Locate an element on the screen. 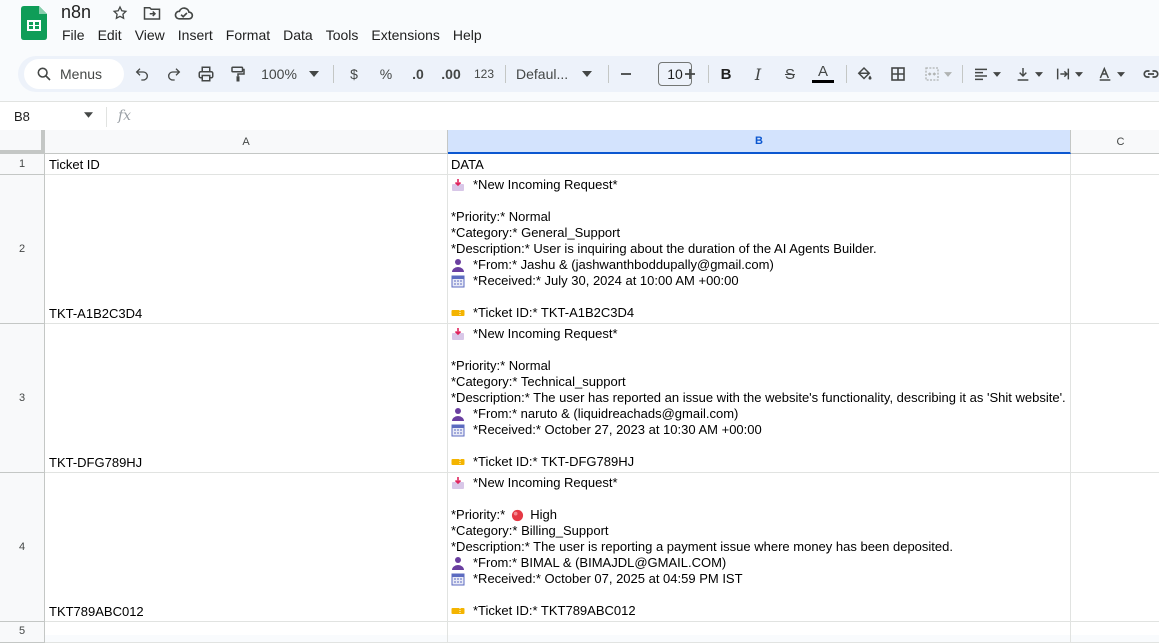 The width and height of the screenshot is (1159, 643). increase-decimal-label: .00 is located at coordinates (451, 74).